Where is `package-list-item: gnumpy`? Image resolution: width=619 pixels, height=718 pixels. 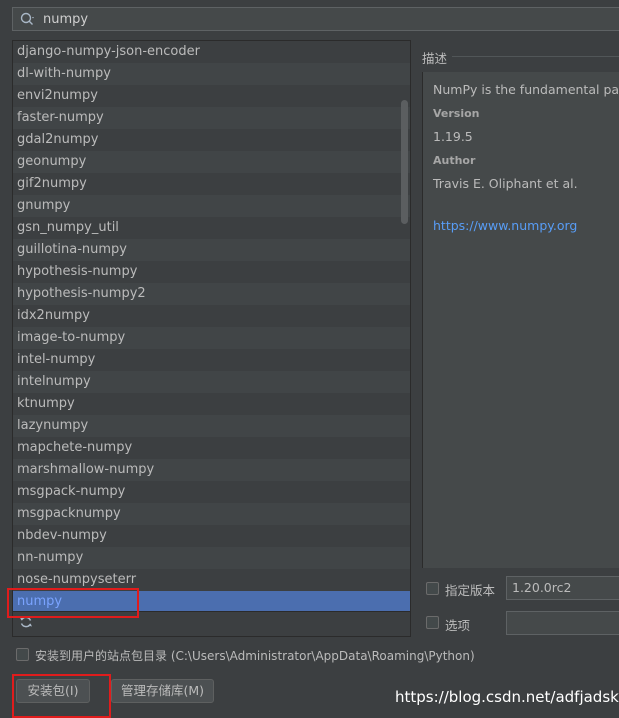
package-list-item: gnumpy is located at coordinates (211, 206).